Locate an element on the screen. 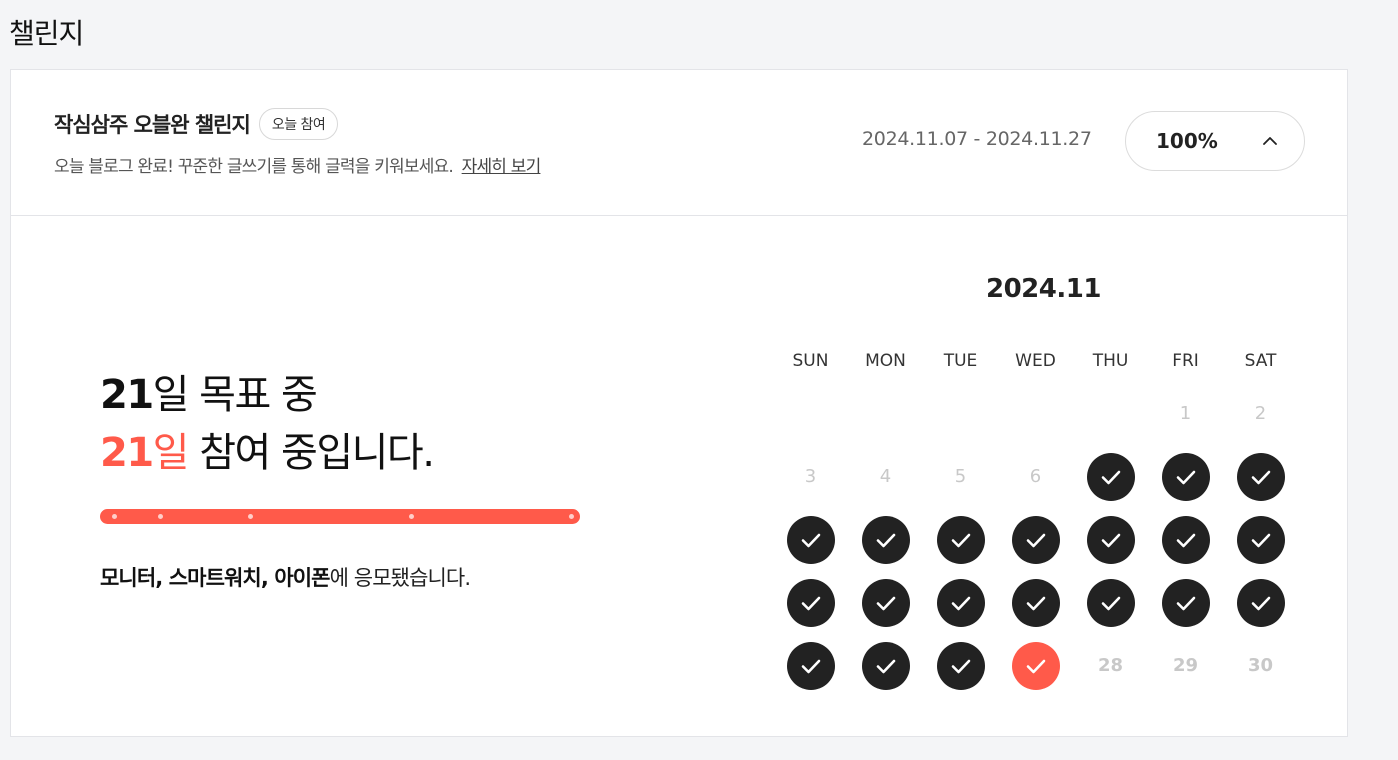 The height and width of the screenshot is (760, 1398). calendar-day: 6 is located at coordinates (1035, 476).